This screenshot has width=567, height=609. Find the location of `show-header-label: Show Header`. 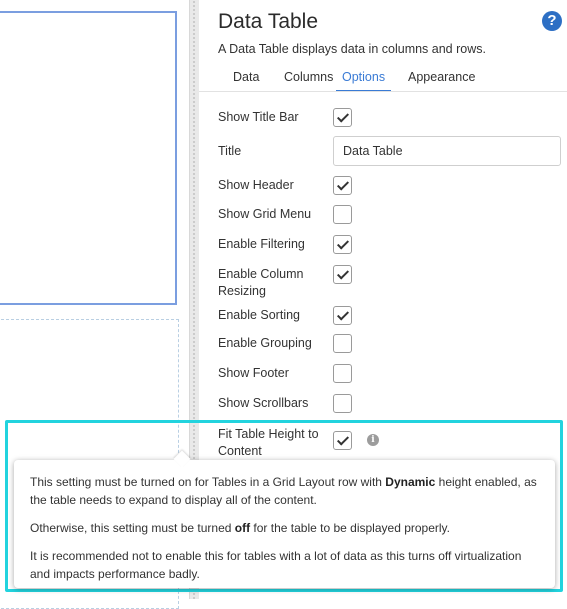

show-header-label: Show Header is located at coordinates (256, 185).